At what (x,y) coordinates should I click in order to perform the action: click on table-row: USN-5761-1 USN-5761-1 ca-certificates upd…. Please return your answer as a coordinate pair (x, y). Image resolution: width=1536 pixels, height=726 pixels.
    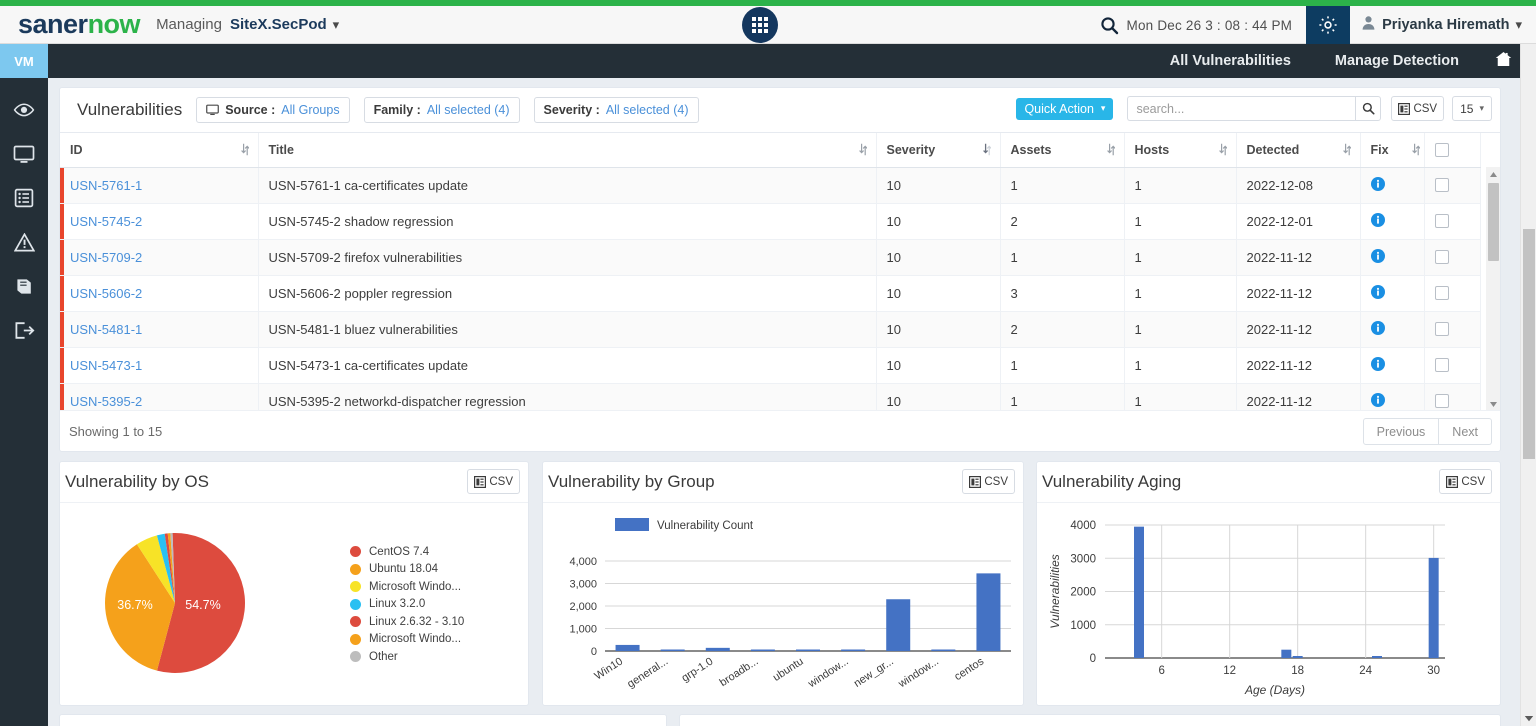
    Looking at the image, I should click on (770, 185).